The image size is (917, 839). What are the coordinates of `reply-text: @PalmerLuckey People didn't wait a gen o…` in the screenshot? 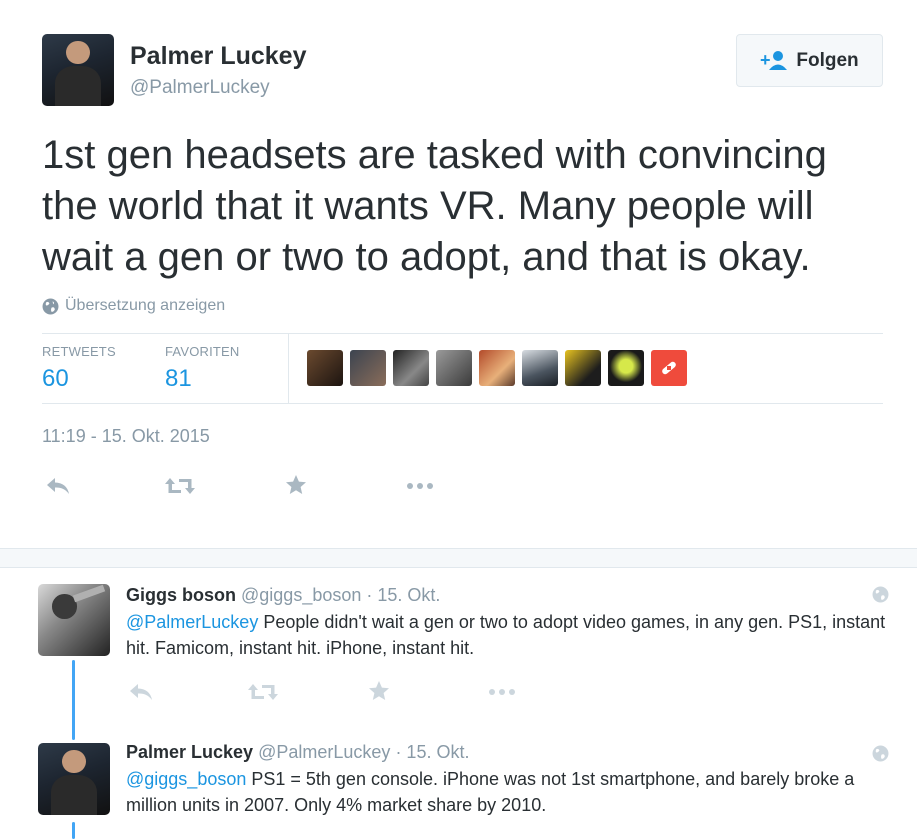 It's located at (506, 635).